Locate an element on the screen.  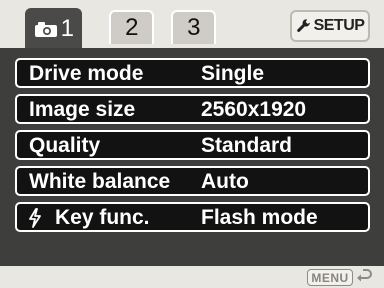
tab-shooting-2: 2 is located at coordinates (131, 27).